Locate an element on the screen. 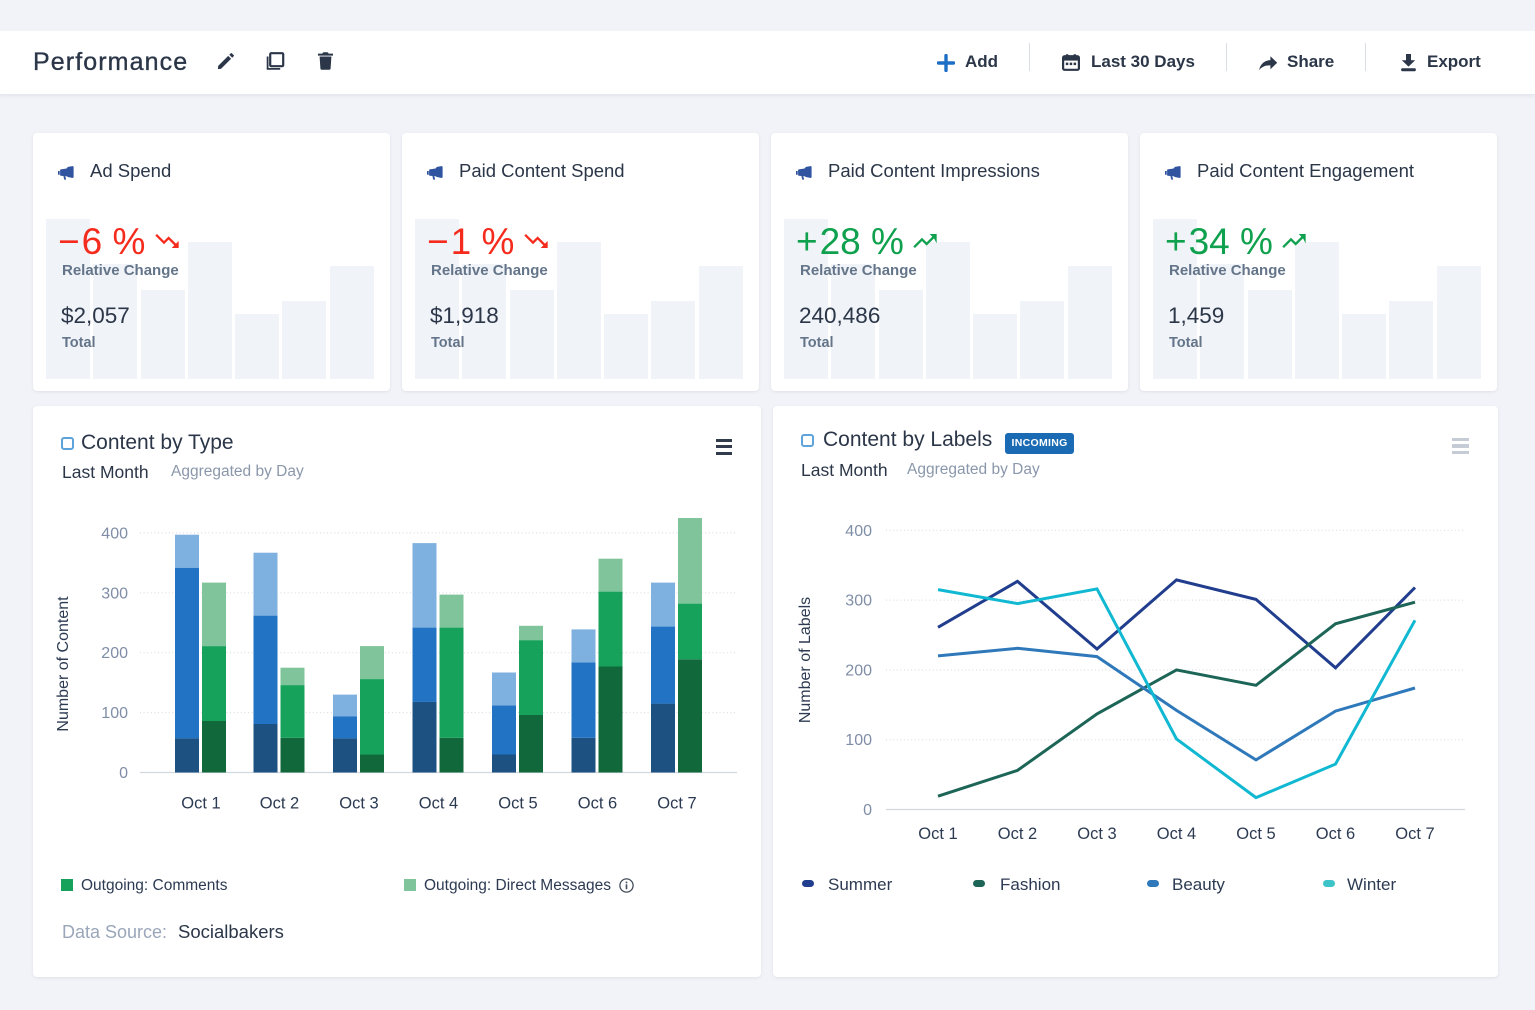 Image resolution: width=1535 pixels, height=1010 pixels. svg-text: Number of Labels is located at coordinates (805, 660).